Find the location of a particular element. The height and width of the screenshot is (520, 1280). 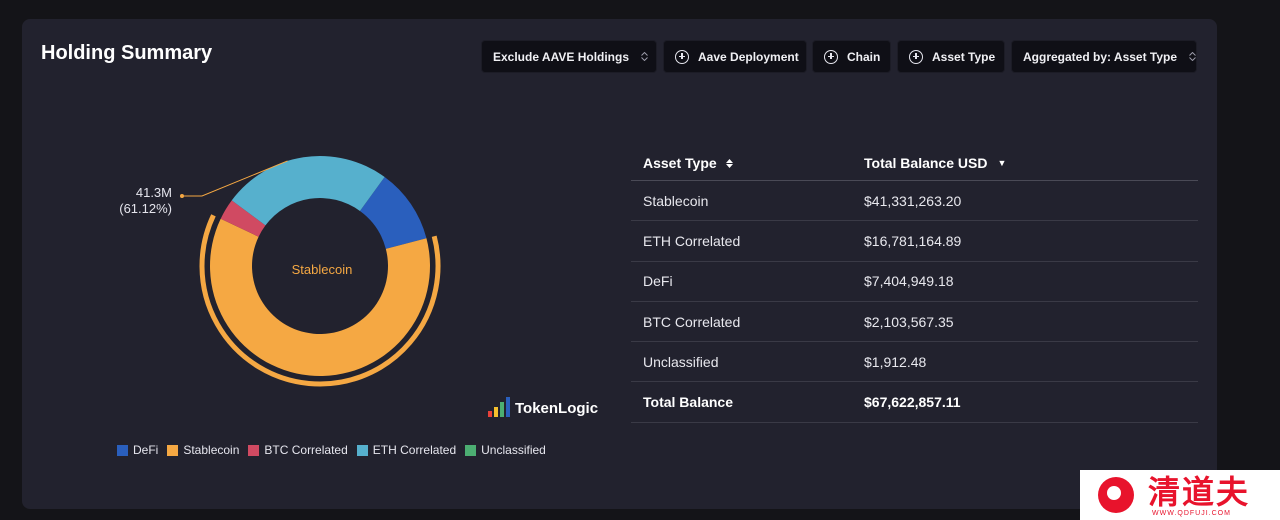

watermark-logo-icon is located at coordinates (1116, 495).